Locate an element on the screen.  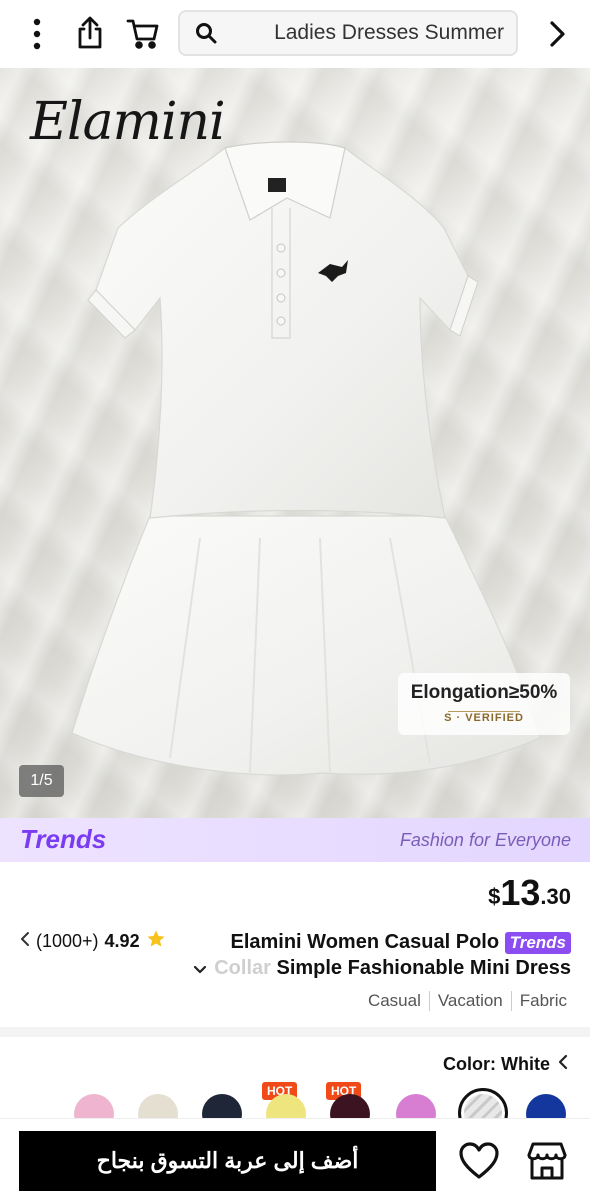
trends-banner: Trends Fashion for Everyone is located at coordinates (295, 840).